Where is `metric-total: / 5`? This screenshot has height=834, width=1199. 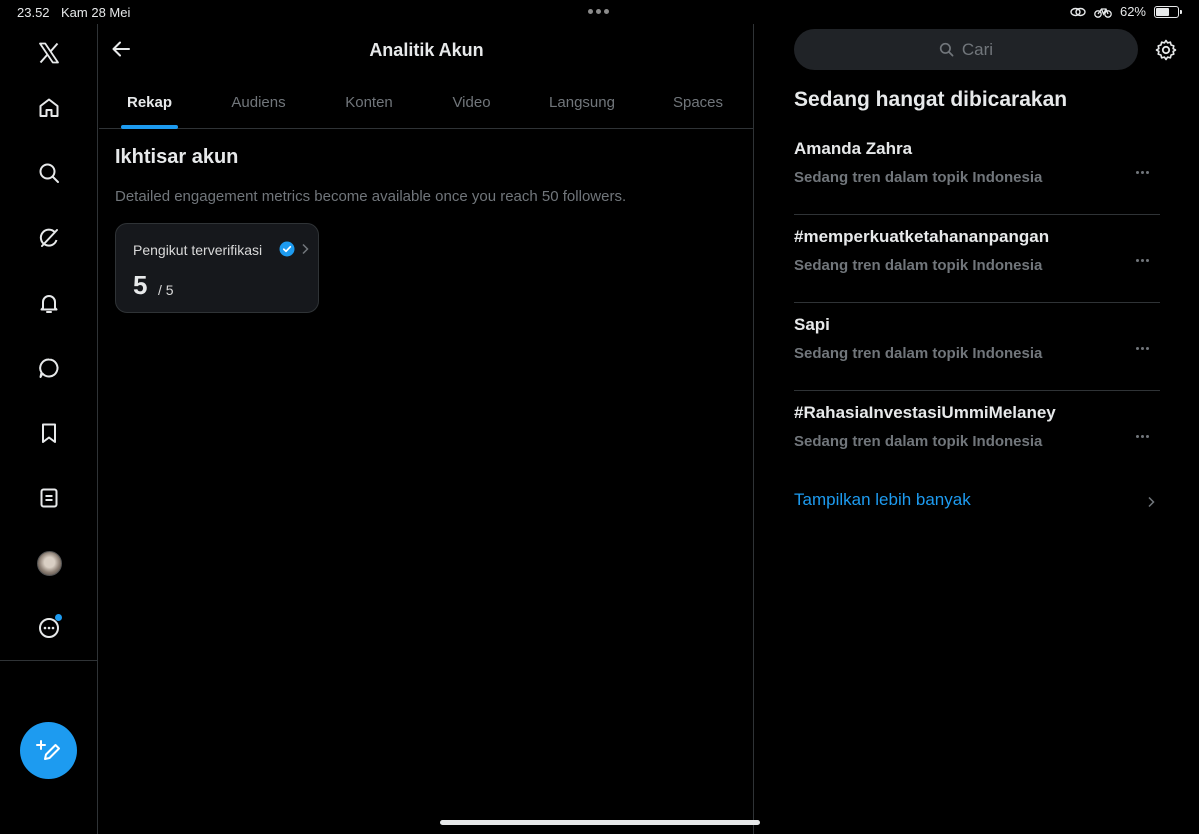 metric-total: / 5 is located at coordinates (166, 290).